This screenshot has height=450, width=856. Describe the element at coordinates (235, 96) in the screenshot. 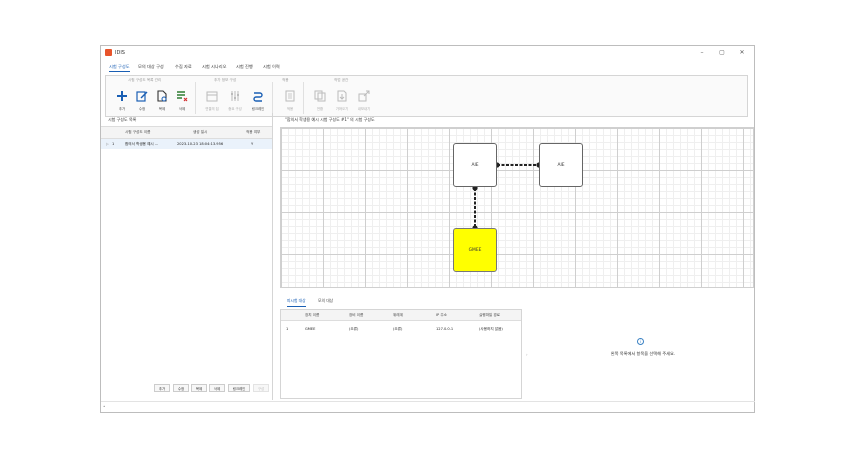

I see `sliders-icon` at that location.